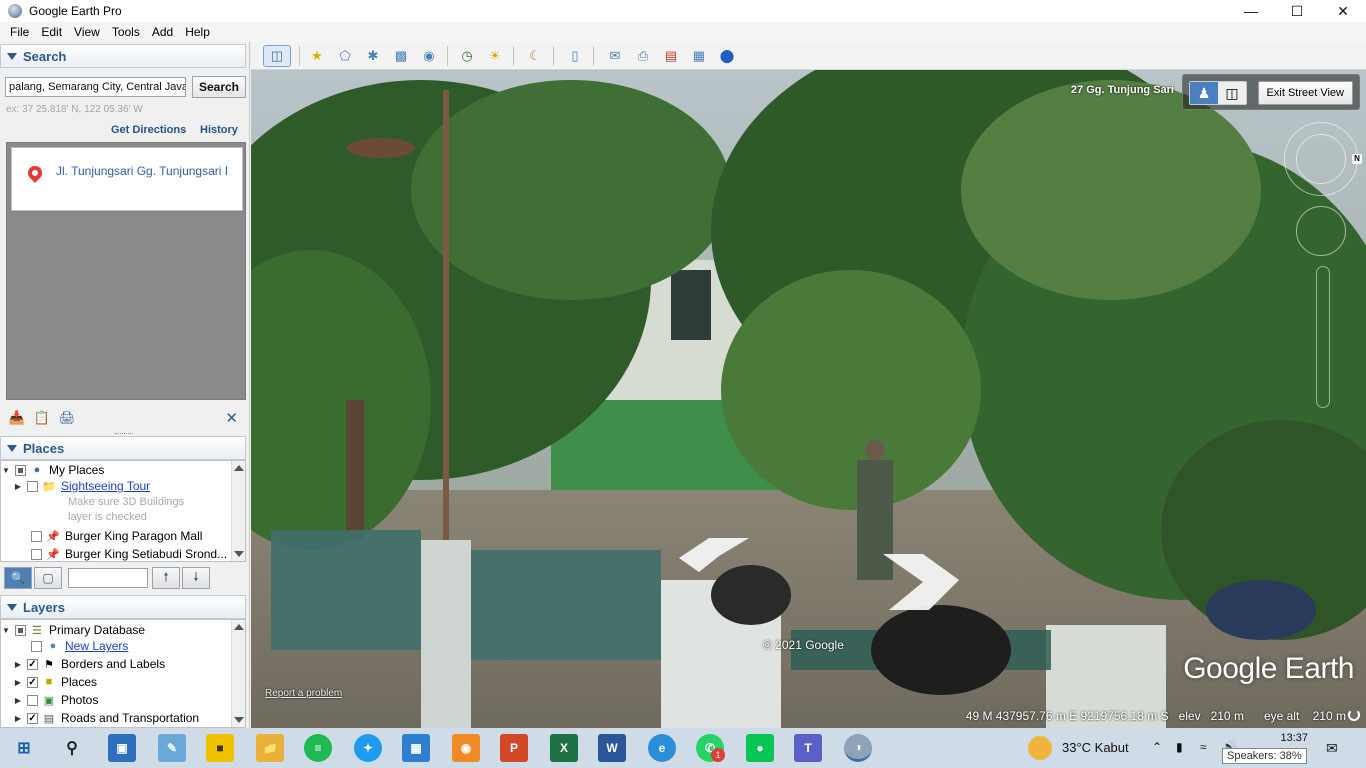  Describe the element at coordinates (122, 748) in the screenshot. I see `store-icon: ▣` at that location.